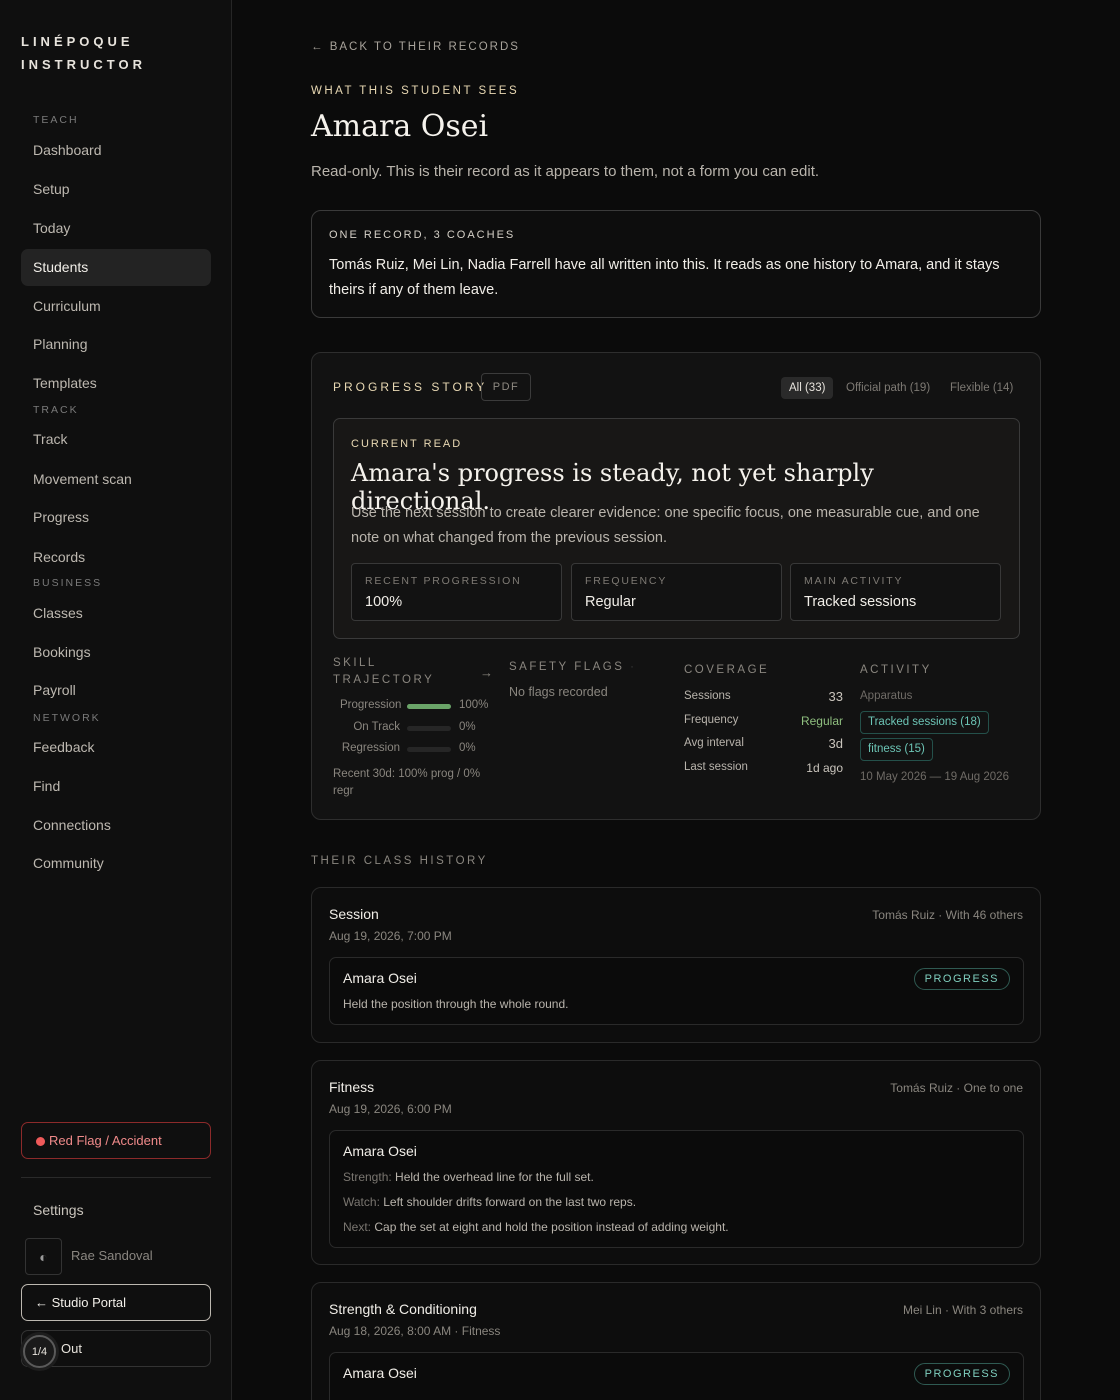 The width and height of the screenshot is (1120, 1400). I want to click on coverage-label-frequency: Frequency, so click(711, 720).